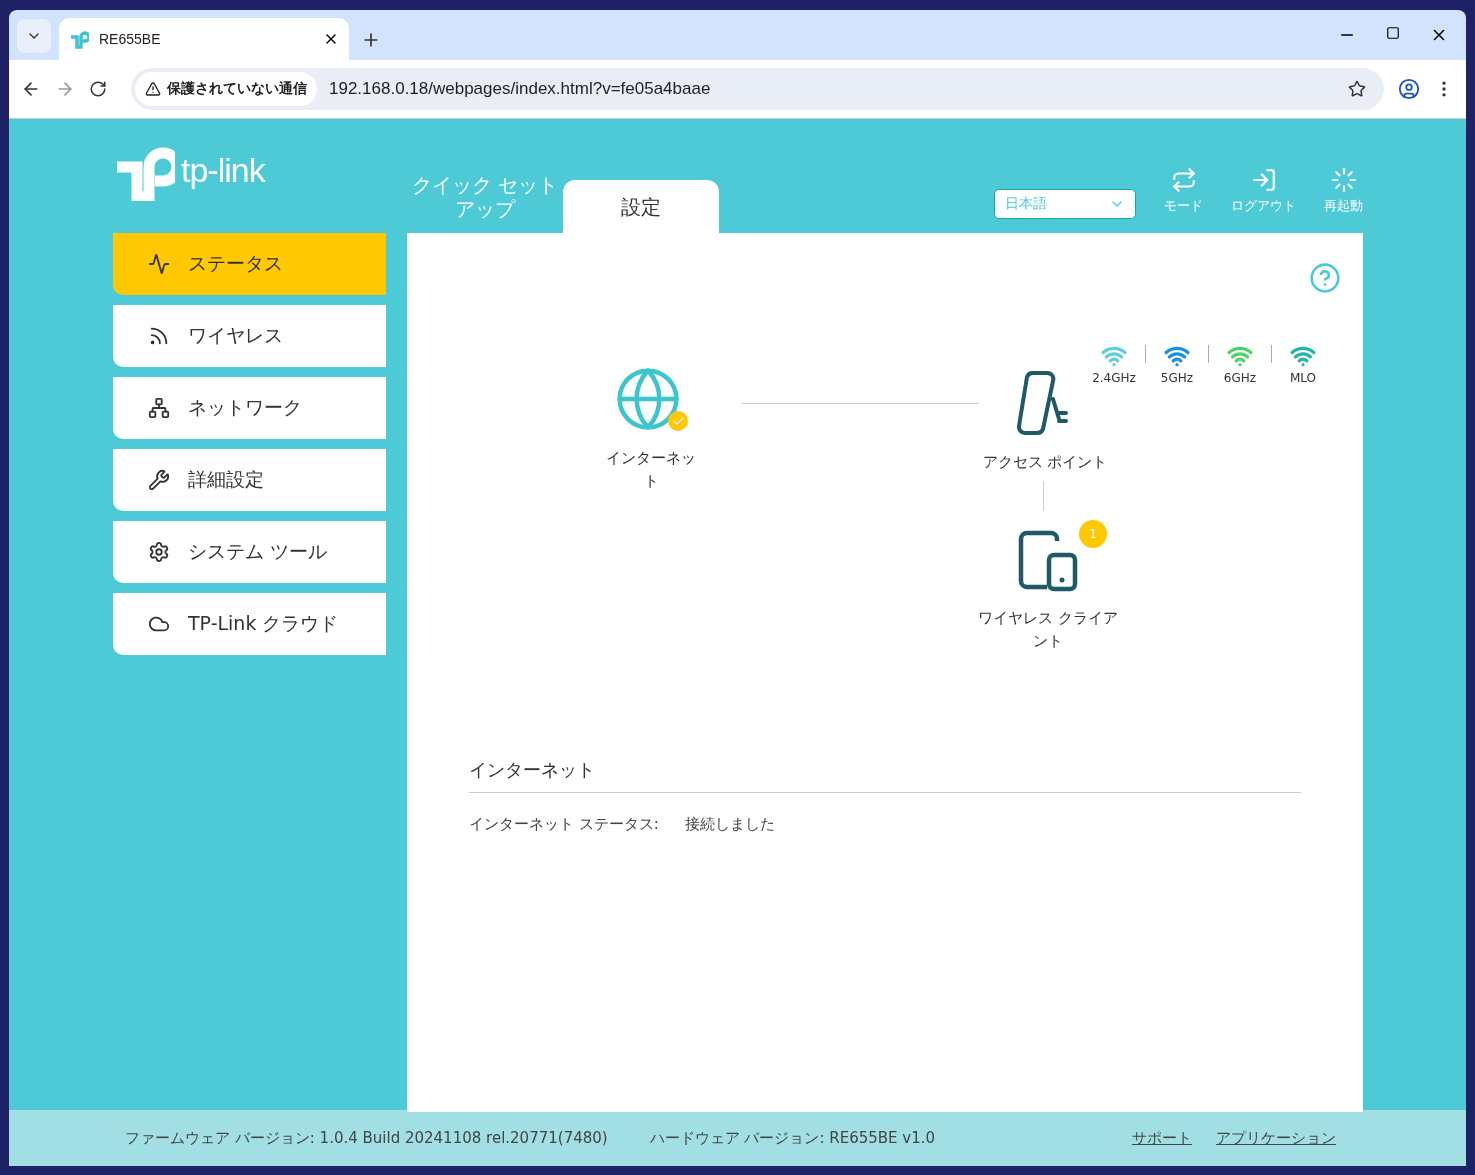  What do you see at coordinates (223, 170) in the screenshot?
I see `brand-logo-text: tp-link` at bounding box center [223, 170].